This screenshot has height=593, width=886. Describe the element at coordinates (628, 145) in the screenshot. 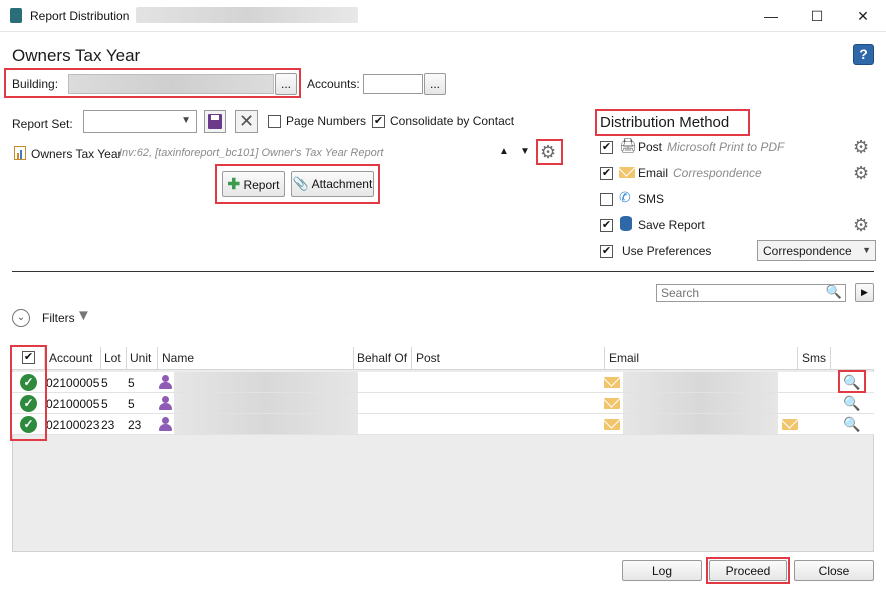

I see `printer-icon: 🖨` at that location.